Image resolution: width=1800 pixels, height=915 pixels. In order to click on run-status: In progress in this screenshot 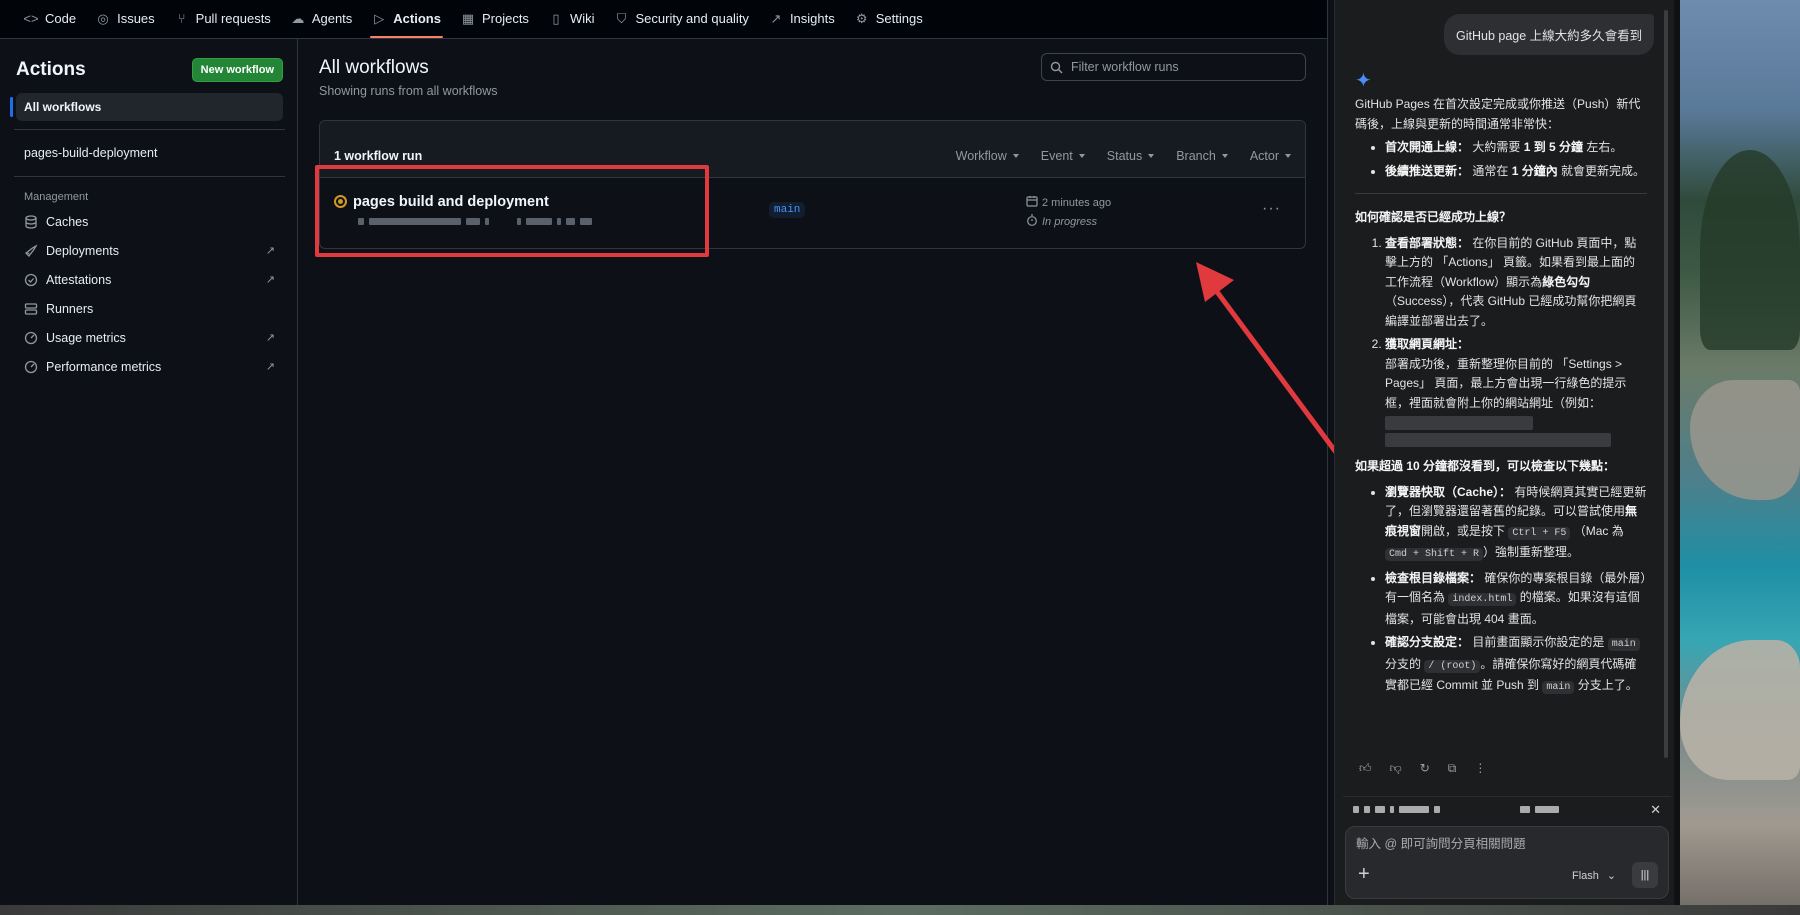, I will do `click(1061, 221)`.